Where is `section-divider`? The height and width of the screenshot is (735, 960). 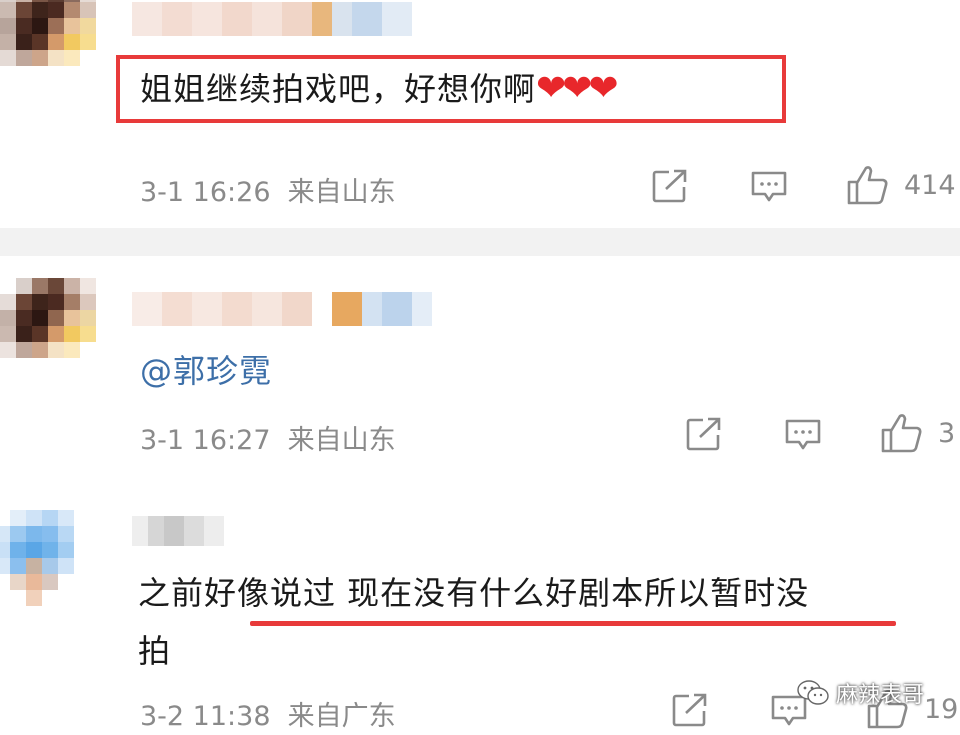
section-divider is located at coordinates (480, 242).